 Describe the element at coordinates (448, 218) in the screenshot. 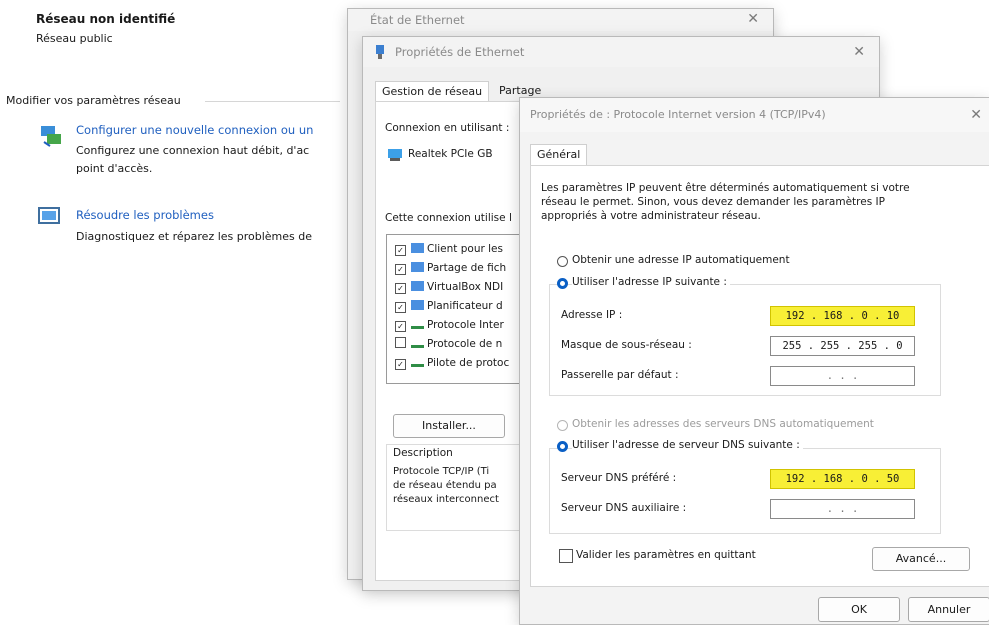

I see `uses-components-label: Cette connexion utilise l` at that location.